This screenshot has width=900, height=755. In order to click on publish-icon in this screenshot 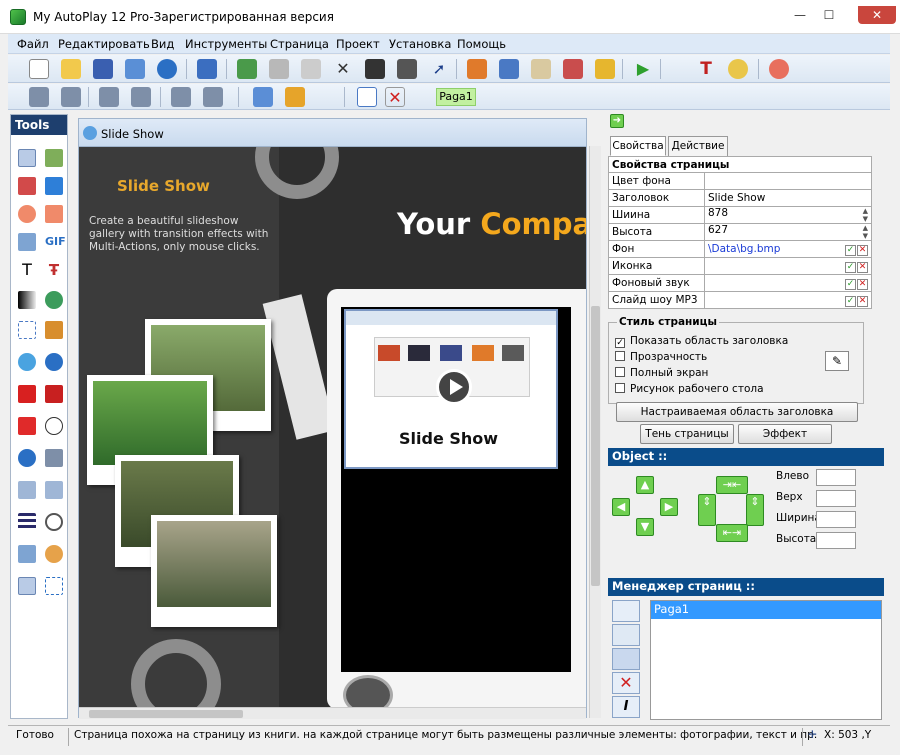, I will do `click(135, 69)`.